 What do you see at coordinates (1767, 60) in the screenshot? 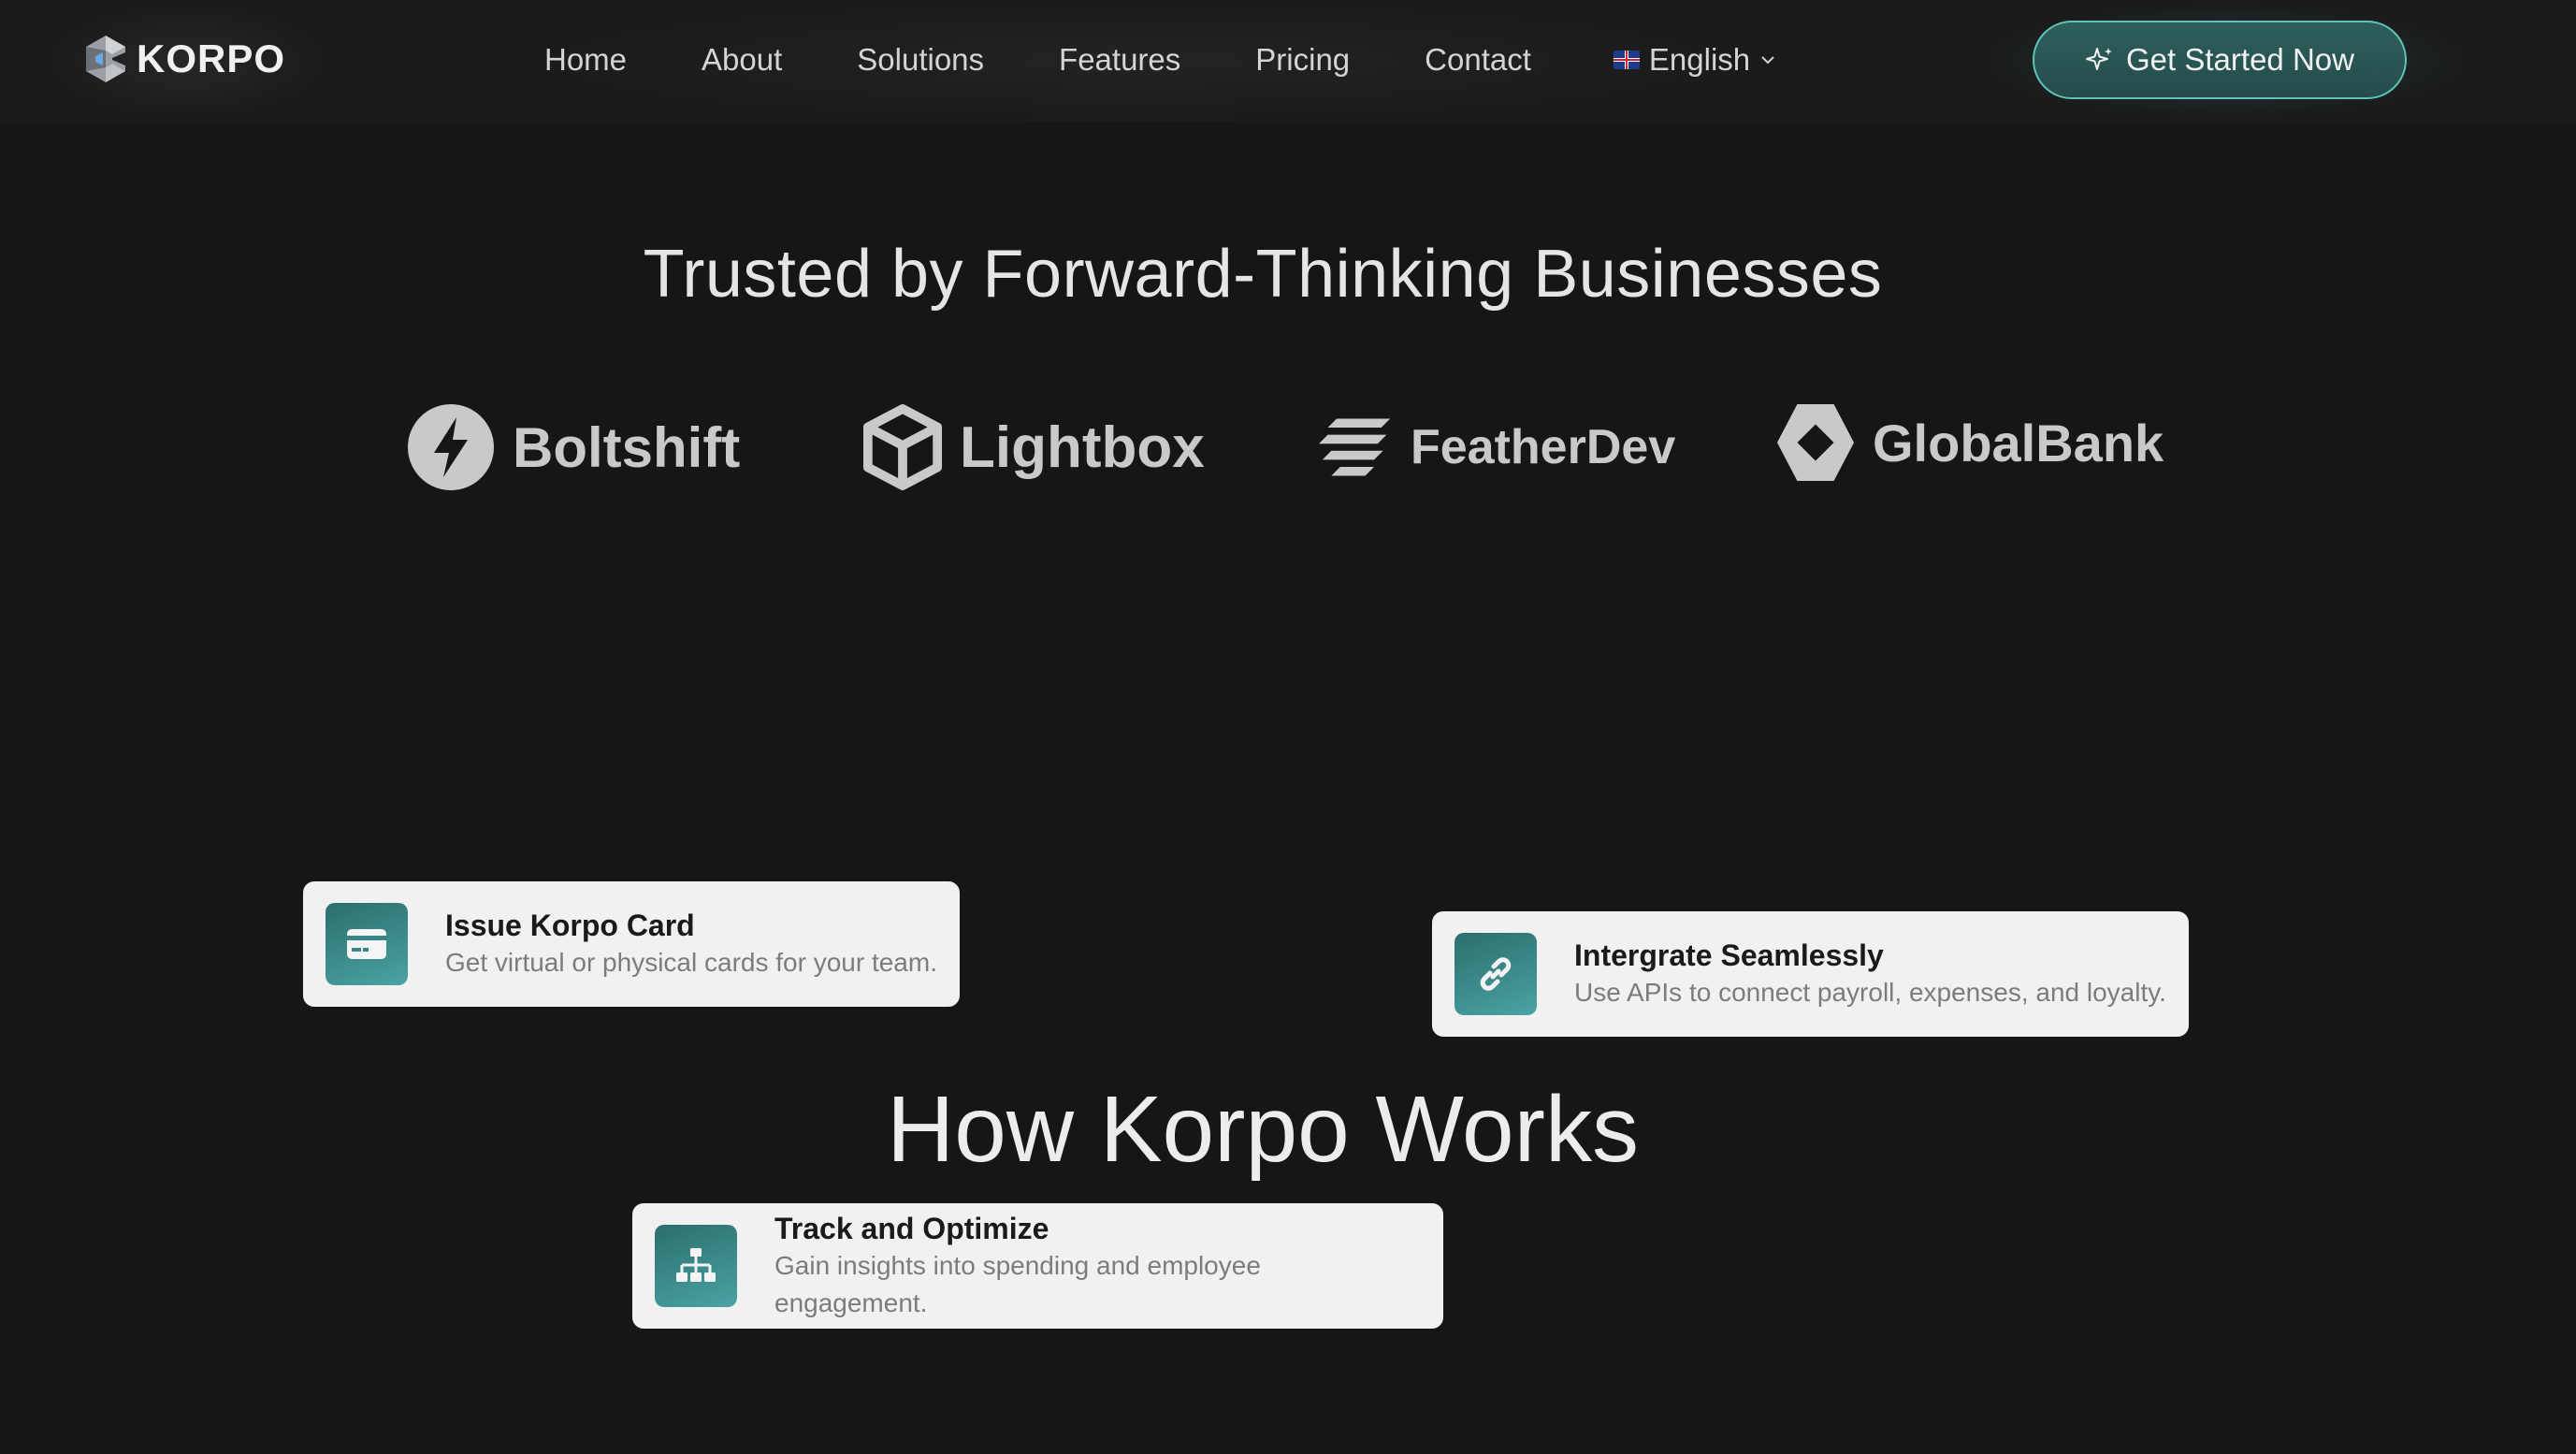
I see `chevron-down-icon` at bounding box center [1767, 60].